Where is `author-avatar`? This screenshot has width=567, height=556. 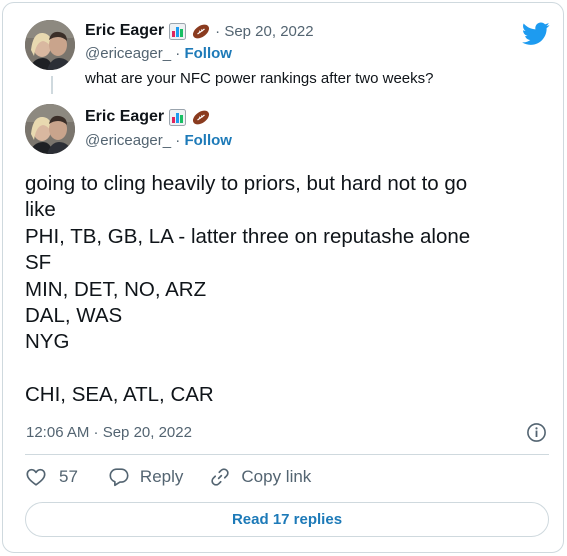 author-avatar is located at coordinates (50, 129).